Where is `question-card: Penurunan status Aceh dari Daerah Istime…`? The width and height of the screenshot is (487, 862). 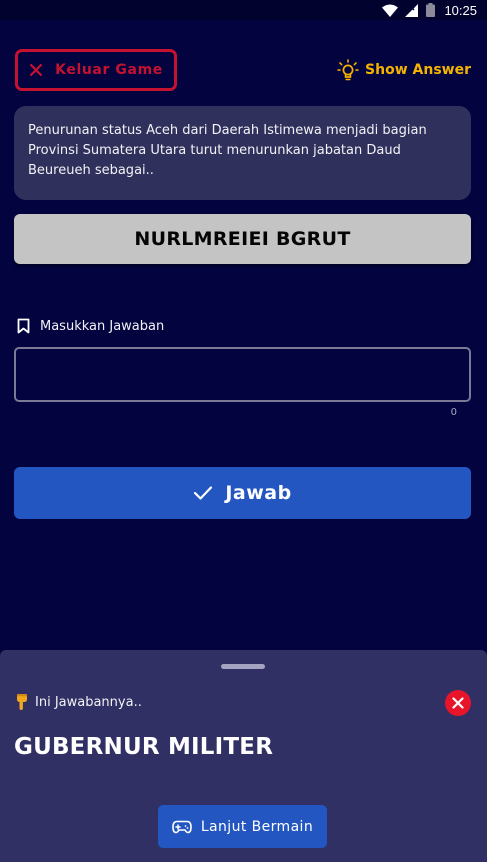
question-card: Penurunan status Aceh dari Daerah Istime… is located at coordinates (242, 153).